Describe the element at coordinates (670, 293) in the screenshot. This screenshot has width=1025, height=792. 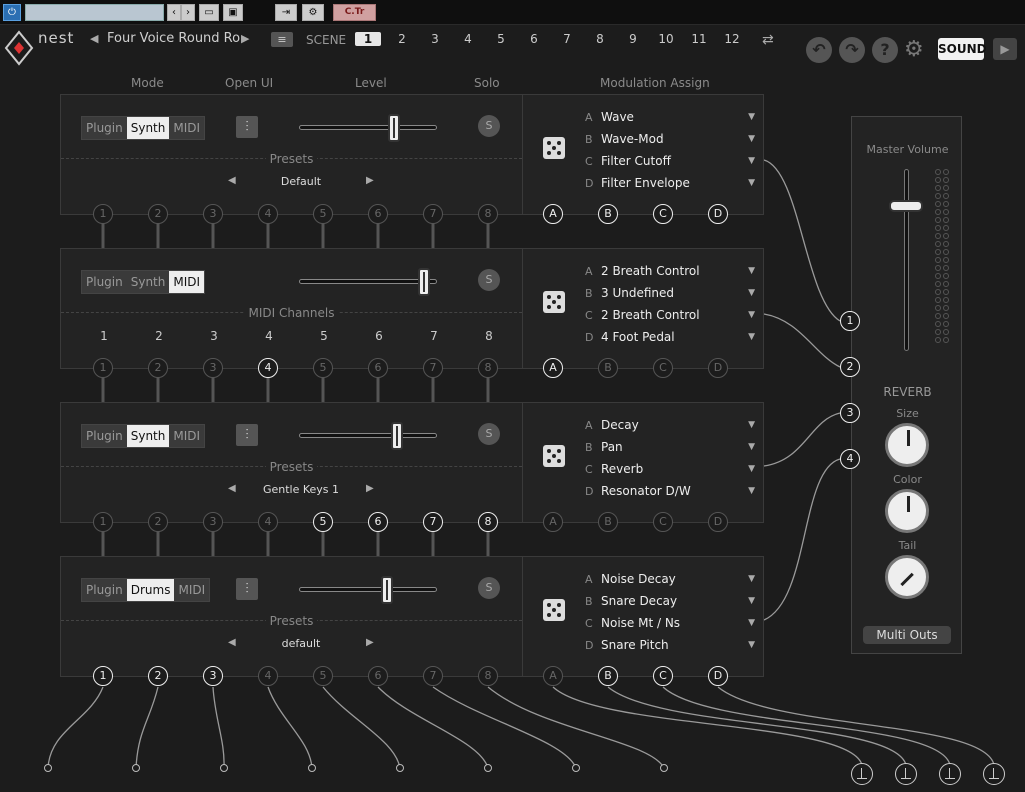
I see `mod-assign-b: B 3 Undefined ▼` at that location.